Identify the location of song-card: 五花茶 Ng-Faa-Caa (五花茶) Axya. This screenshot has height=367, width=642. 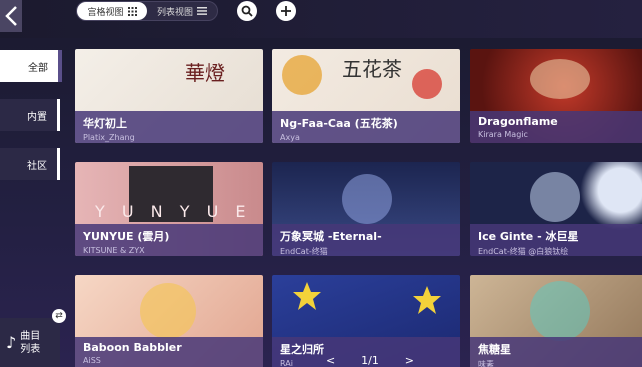
(366, 96).